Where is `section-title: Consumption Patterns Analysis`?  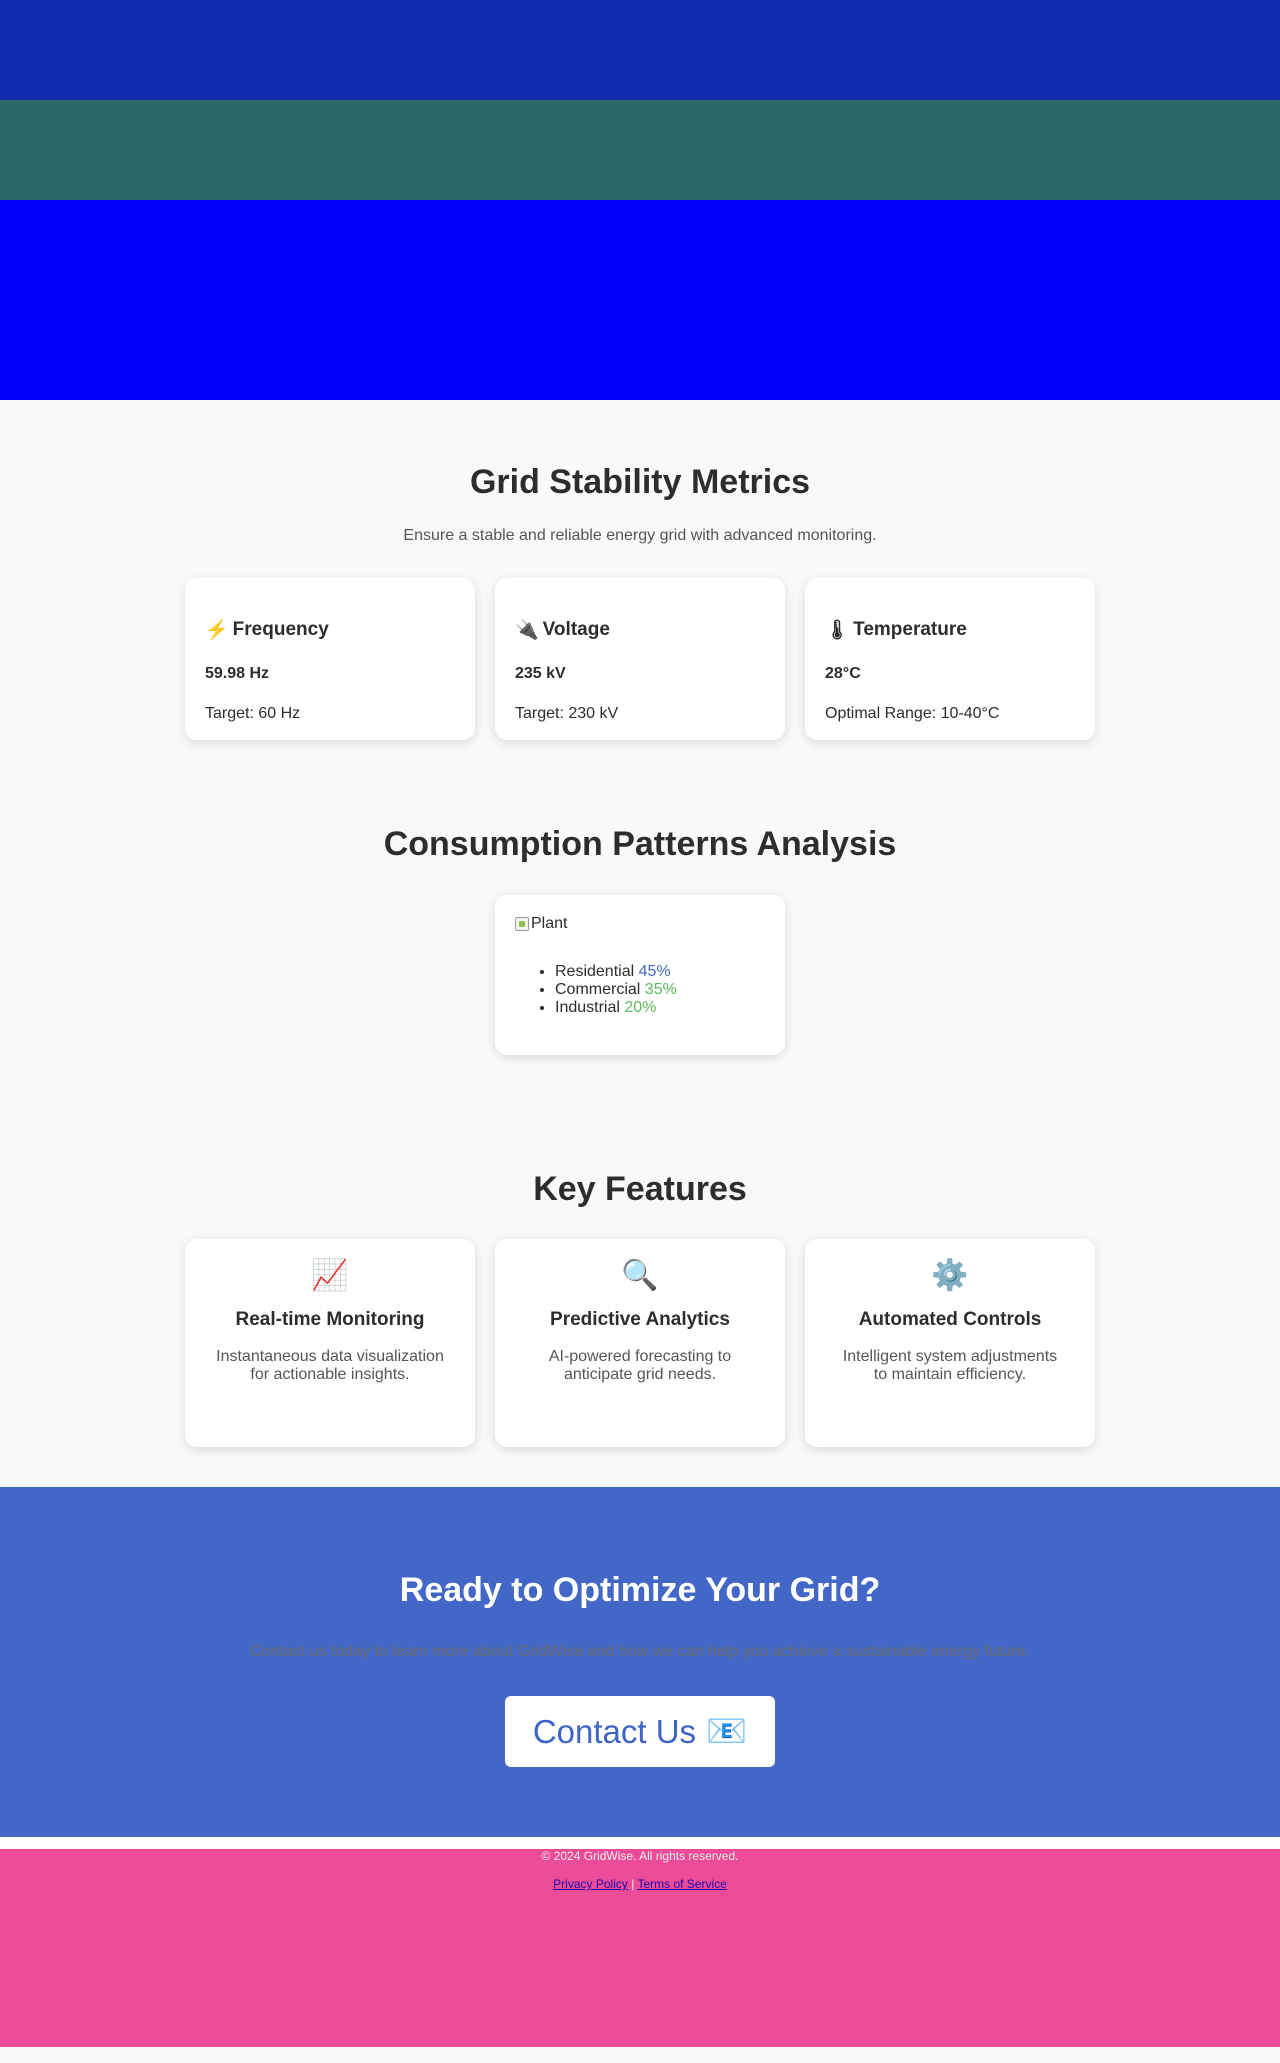 section-title: Consumption Patterns Analysis is located at coordinates (640, 844).